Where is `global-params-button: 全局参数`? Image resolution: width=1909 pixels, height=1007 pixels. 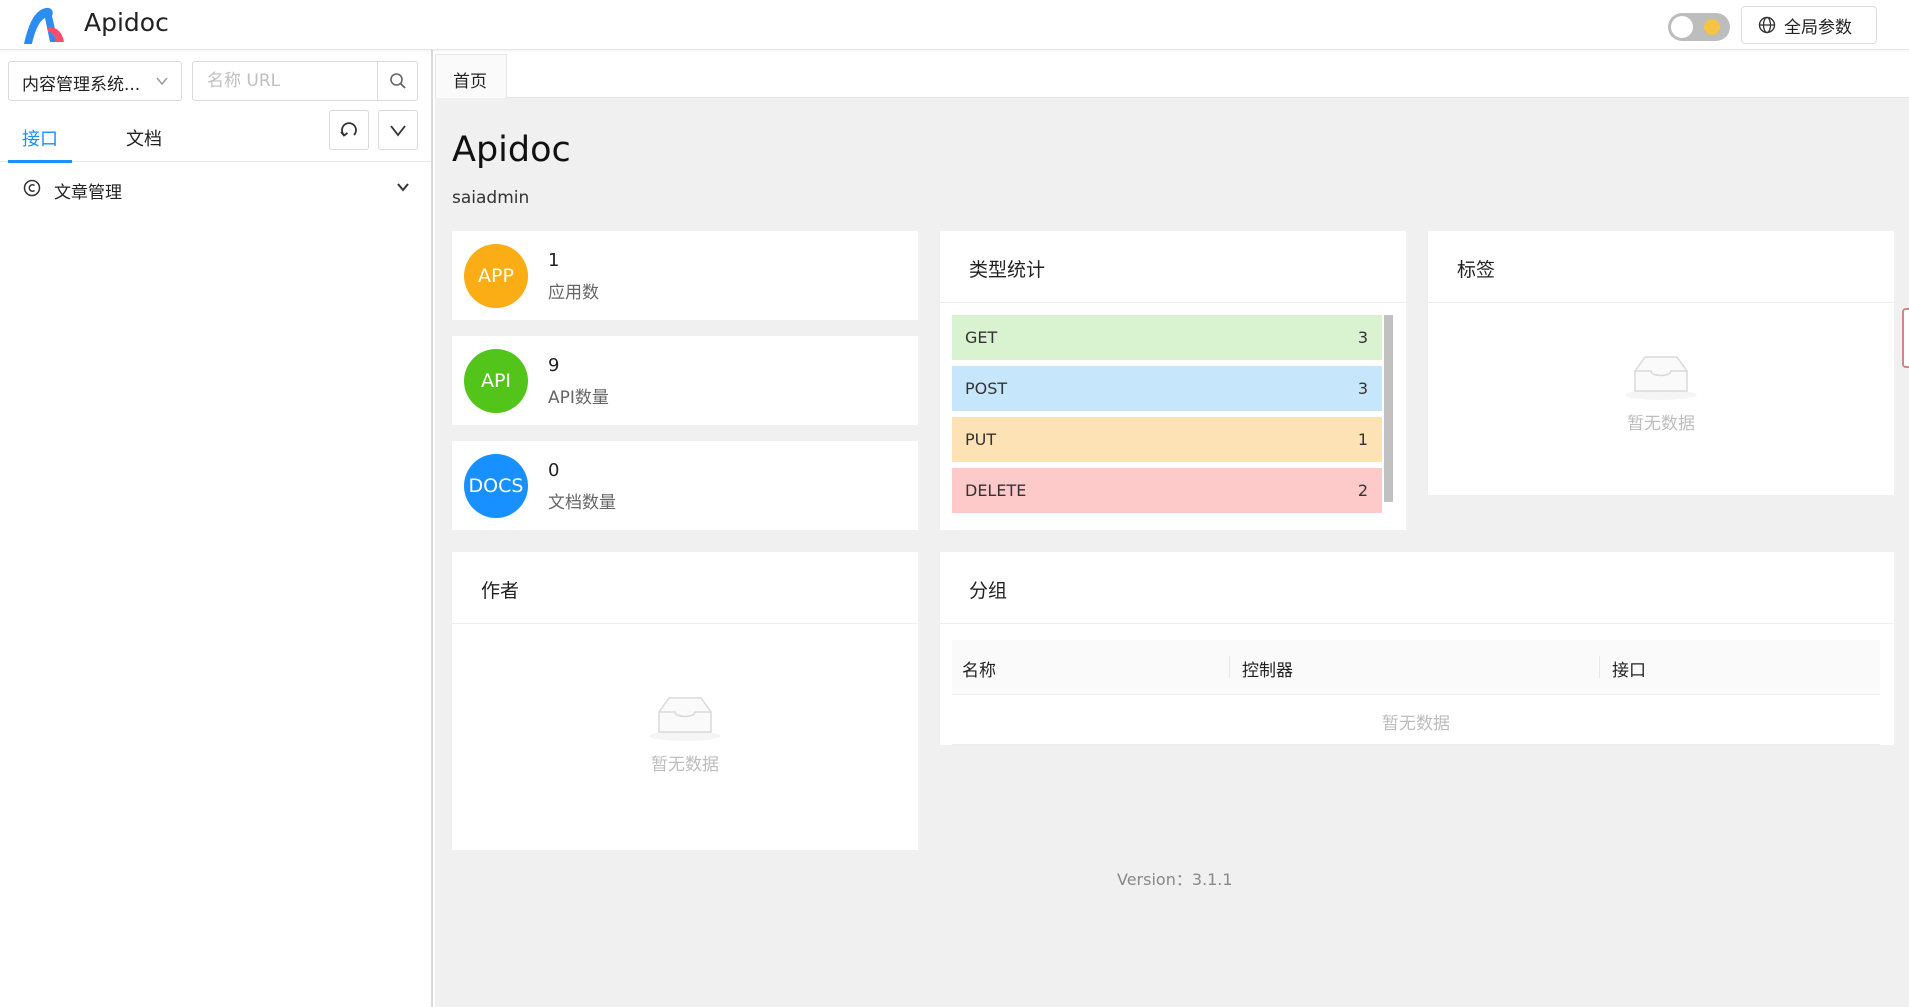 global-params-button: 全局参数 is located at coordinates (1809, 25).